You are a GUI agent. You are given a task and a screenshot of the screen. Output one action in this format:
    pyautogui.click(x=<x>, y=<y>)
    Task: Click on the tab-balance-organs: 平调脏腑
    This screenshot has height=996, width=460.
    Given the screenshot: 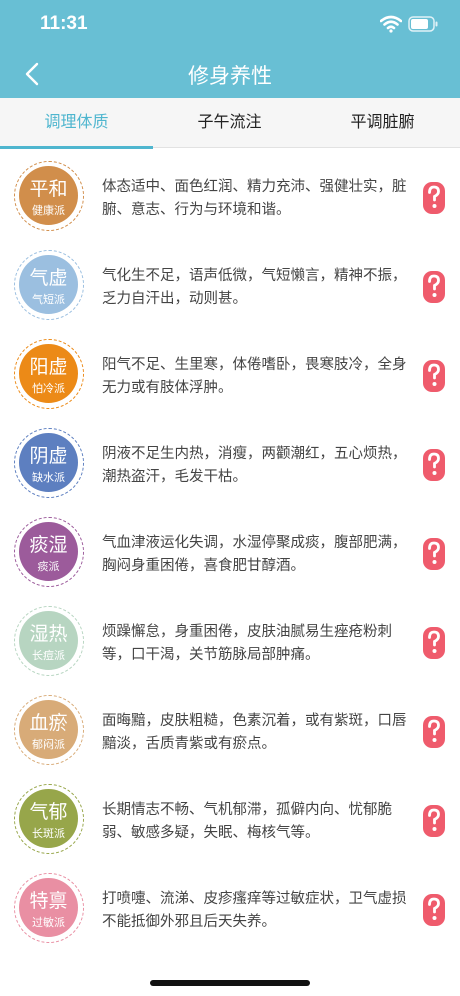 What is the action you would take?
    pyautogui.click(x=382, y=123)
    